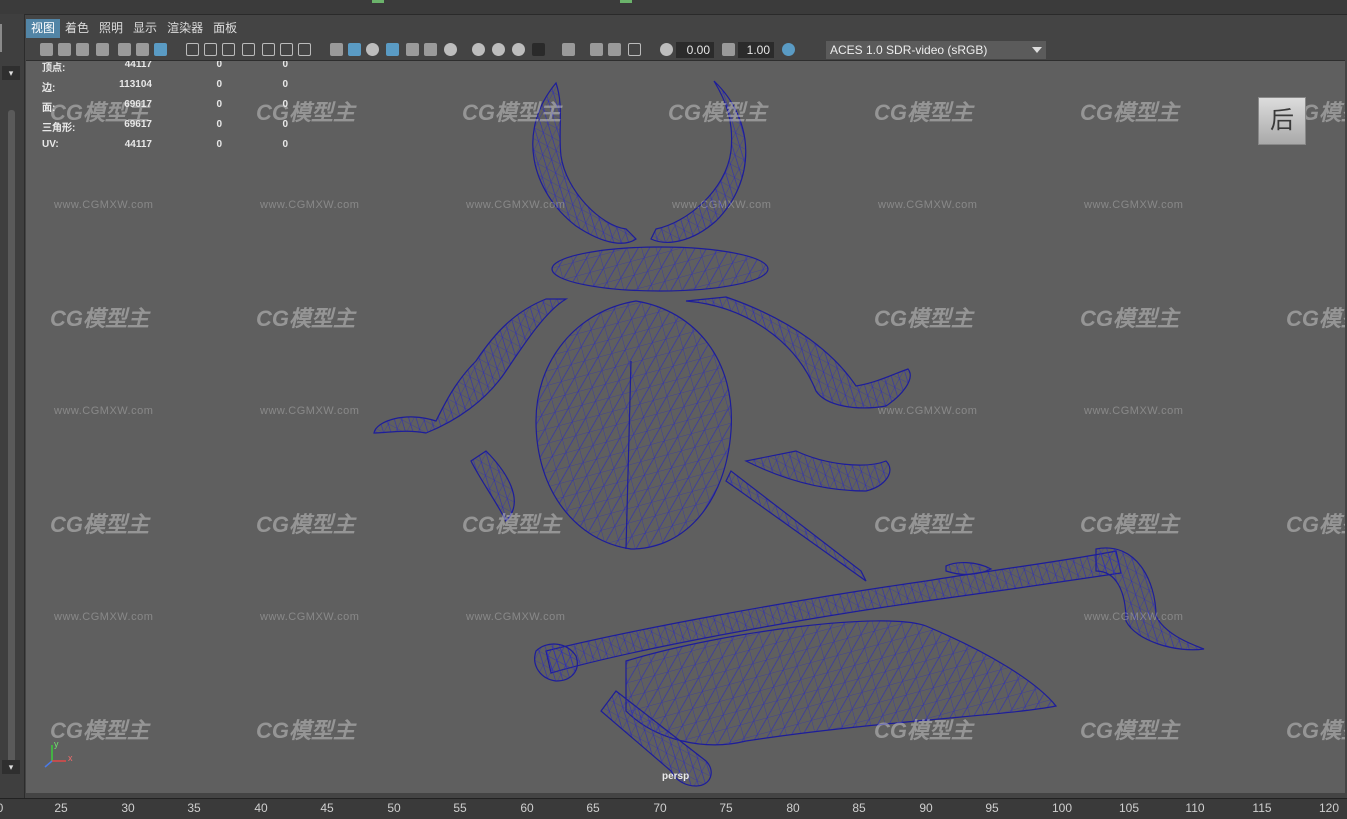 The height and width of the screenshot is (819, 1347). What do you see at coordinates (1037, 50) in the screenshot?
I see `chevron-down-icon` at bounding box center [1037, 50].